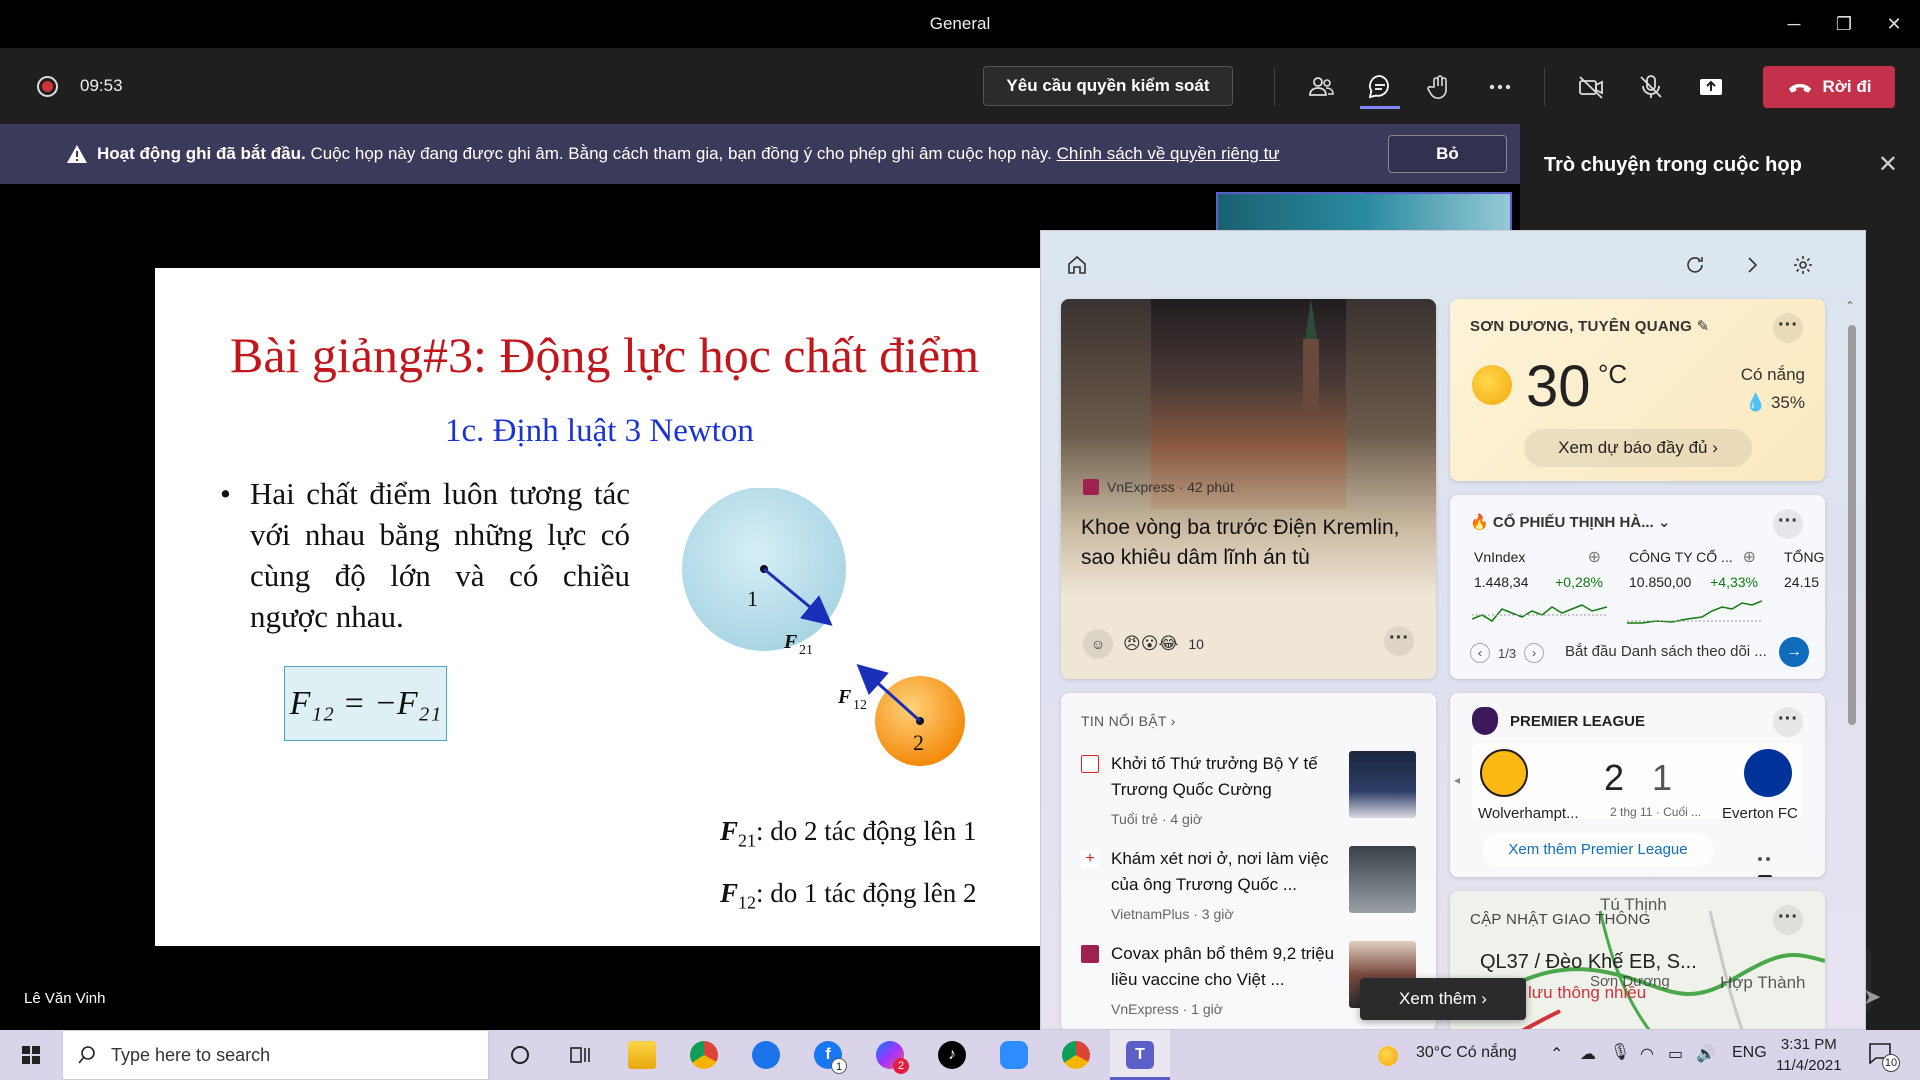  I want to click on dismiss-button: Bỏ, so click(1447, 154).